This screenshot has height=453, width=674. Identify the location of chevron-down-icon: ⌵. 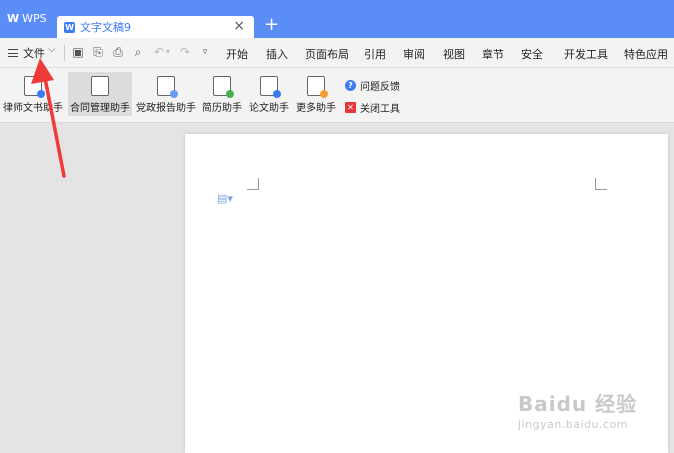
(52, 49).